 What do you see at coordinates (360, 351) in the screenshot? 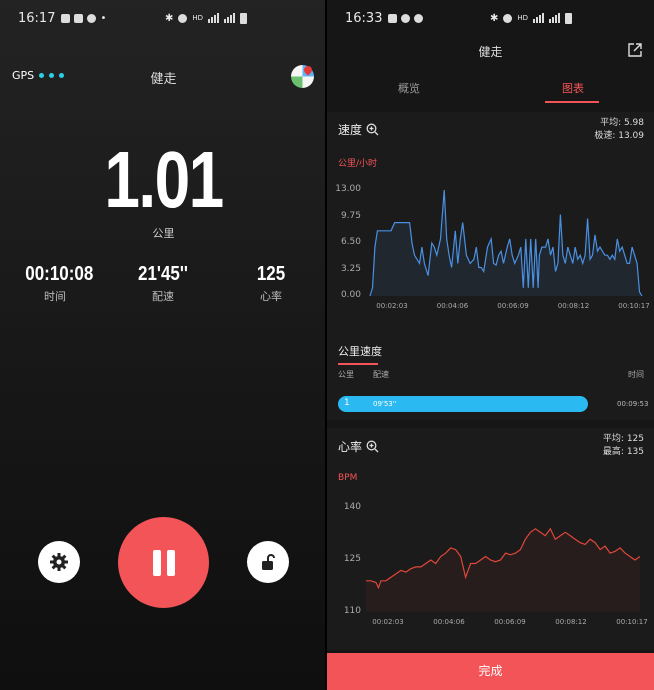
I see `km-speed-title: 公里速度` at bounding box center [360, 351].